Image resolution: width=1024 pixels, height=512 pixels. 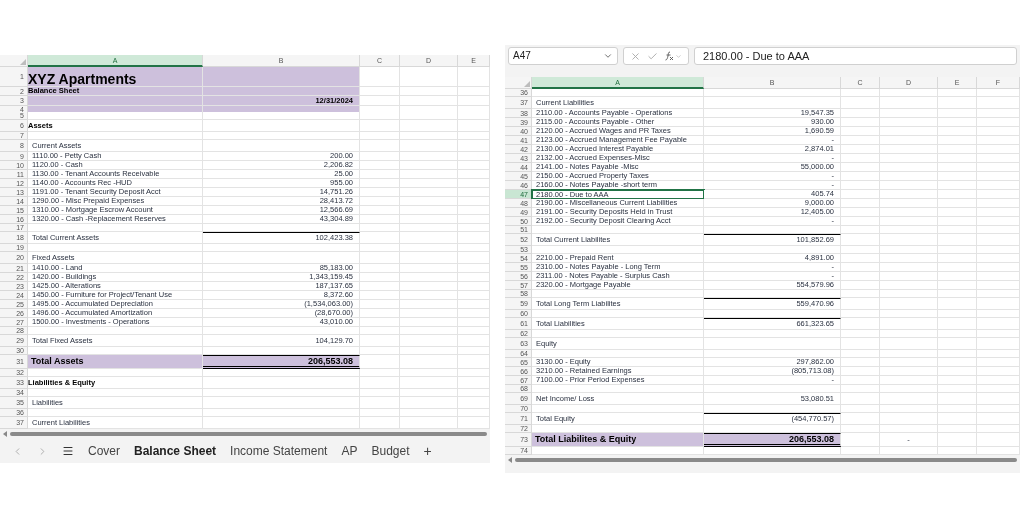 What do you see at coordinates (390, 451) in the screenshot?
I see `sheet-tab: Budget` at bounding box center [390, 451].